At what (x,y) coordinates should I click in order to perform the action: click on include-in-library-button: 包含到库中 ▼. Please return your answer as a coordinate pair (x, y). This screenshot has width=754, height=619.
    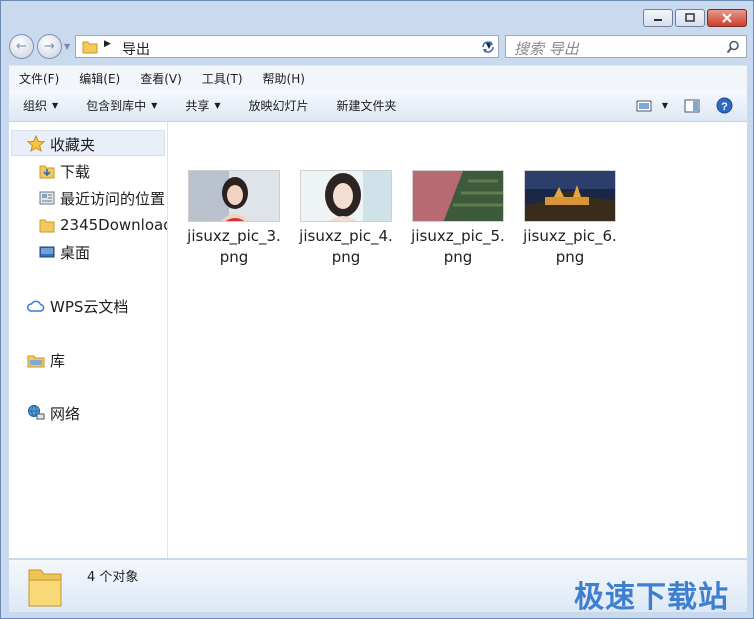
    Looking at the image, I should click on (121, 105).